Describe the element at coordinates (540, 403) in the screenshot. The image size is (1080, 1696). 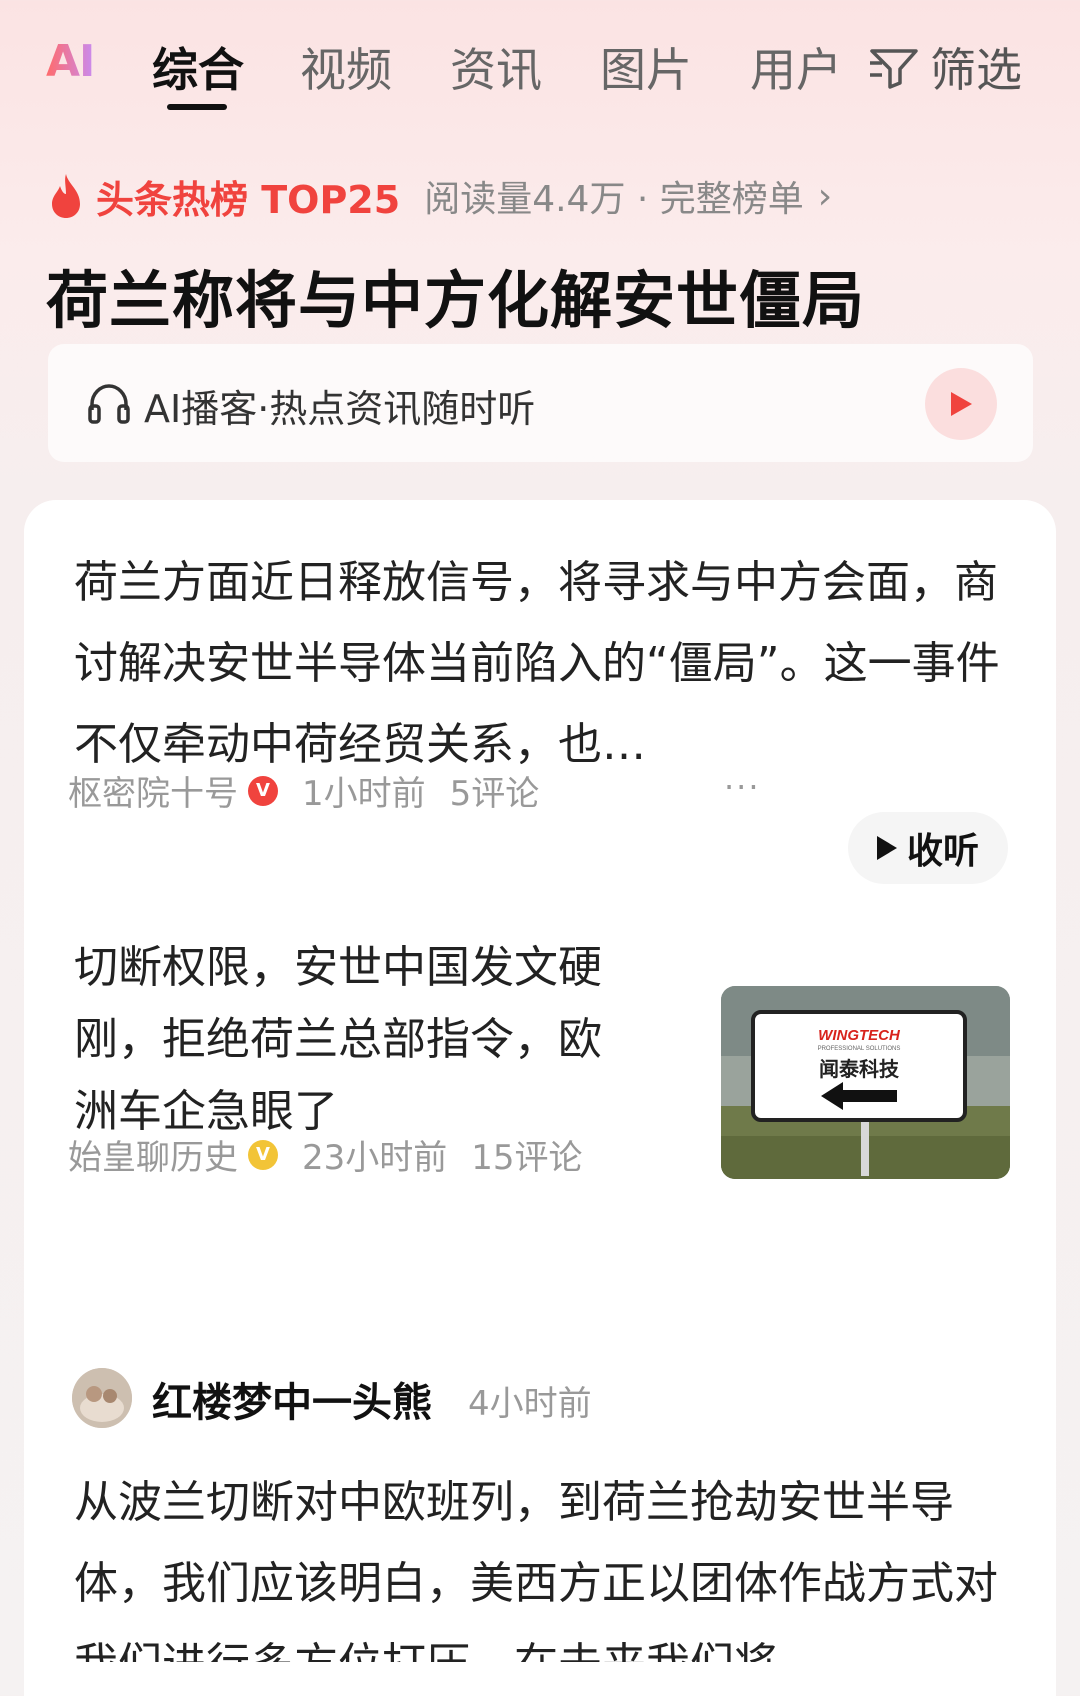
I see `ai-podcast-bar: AI播客·热点资讯随时听` at that location.